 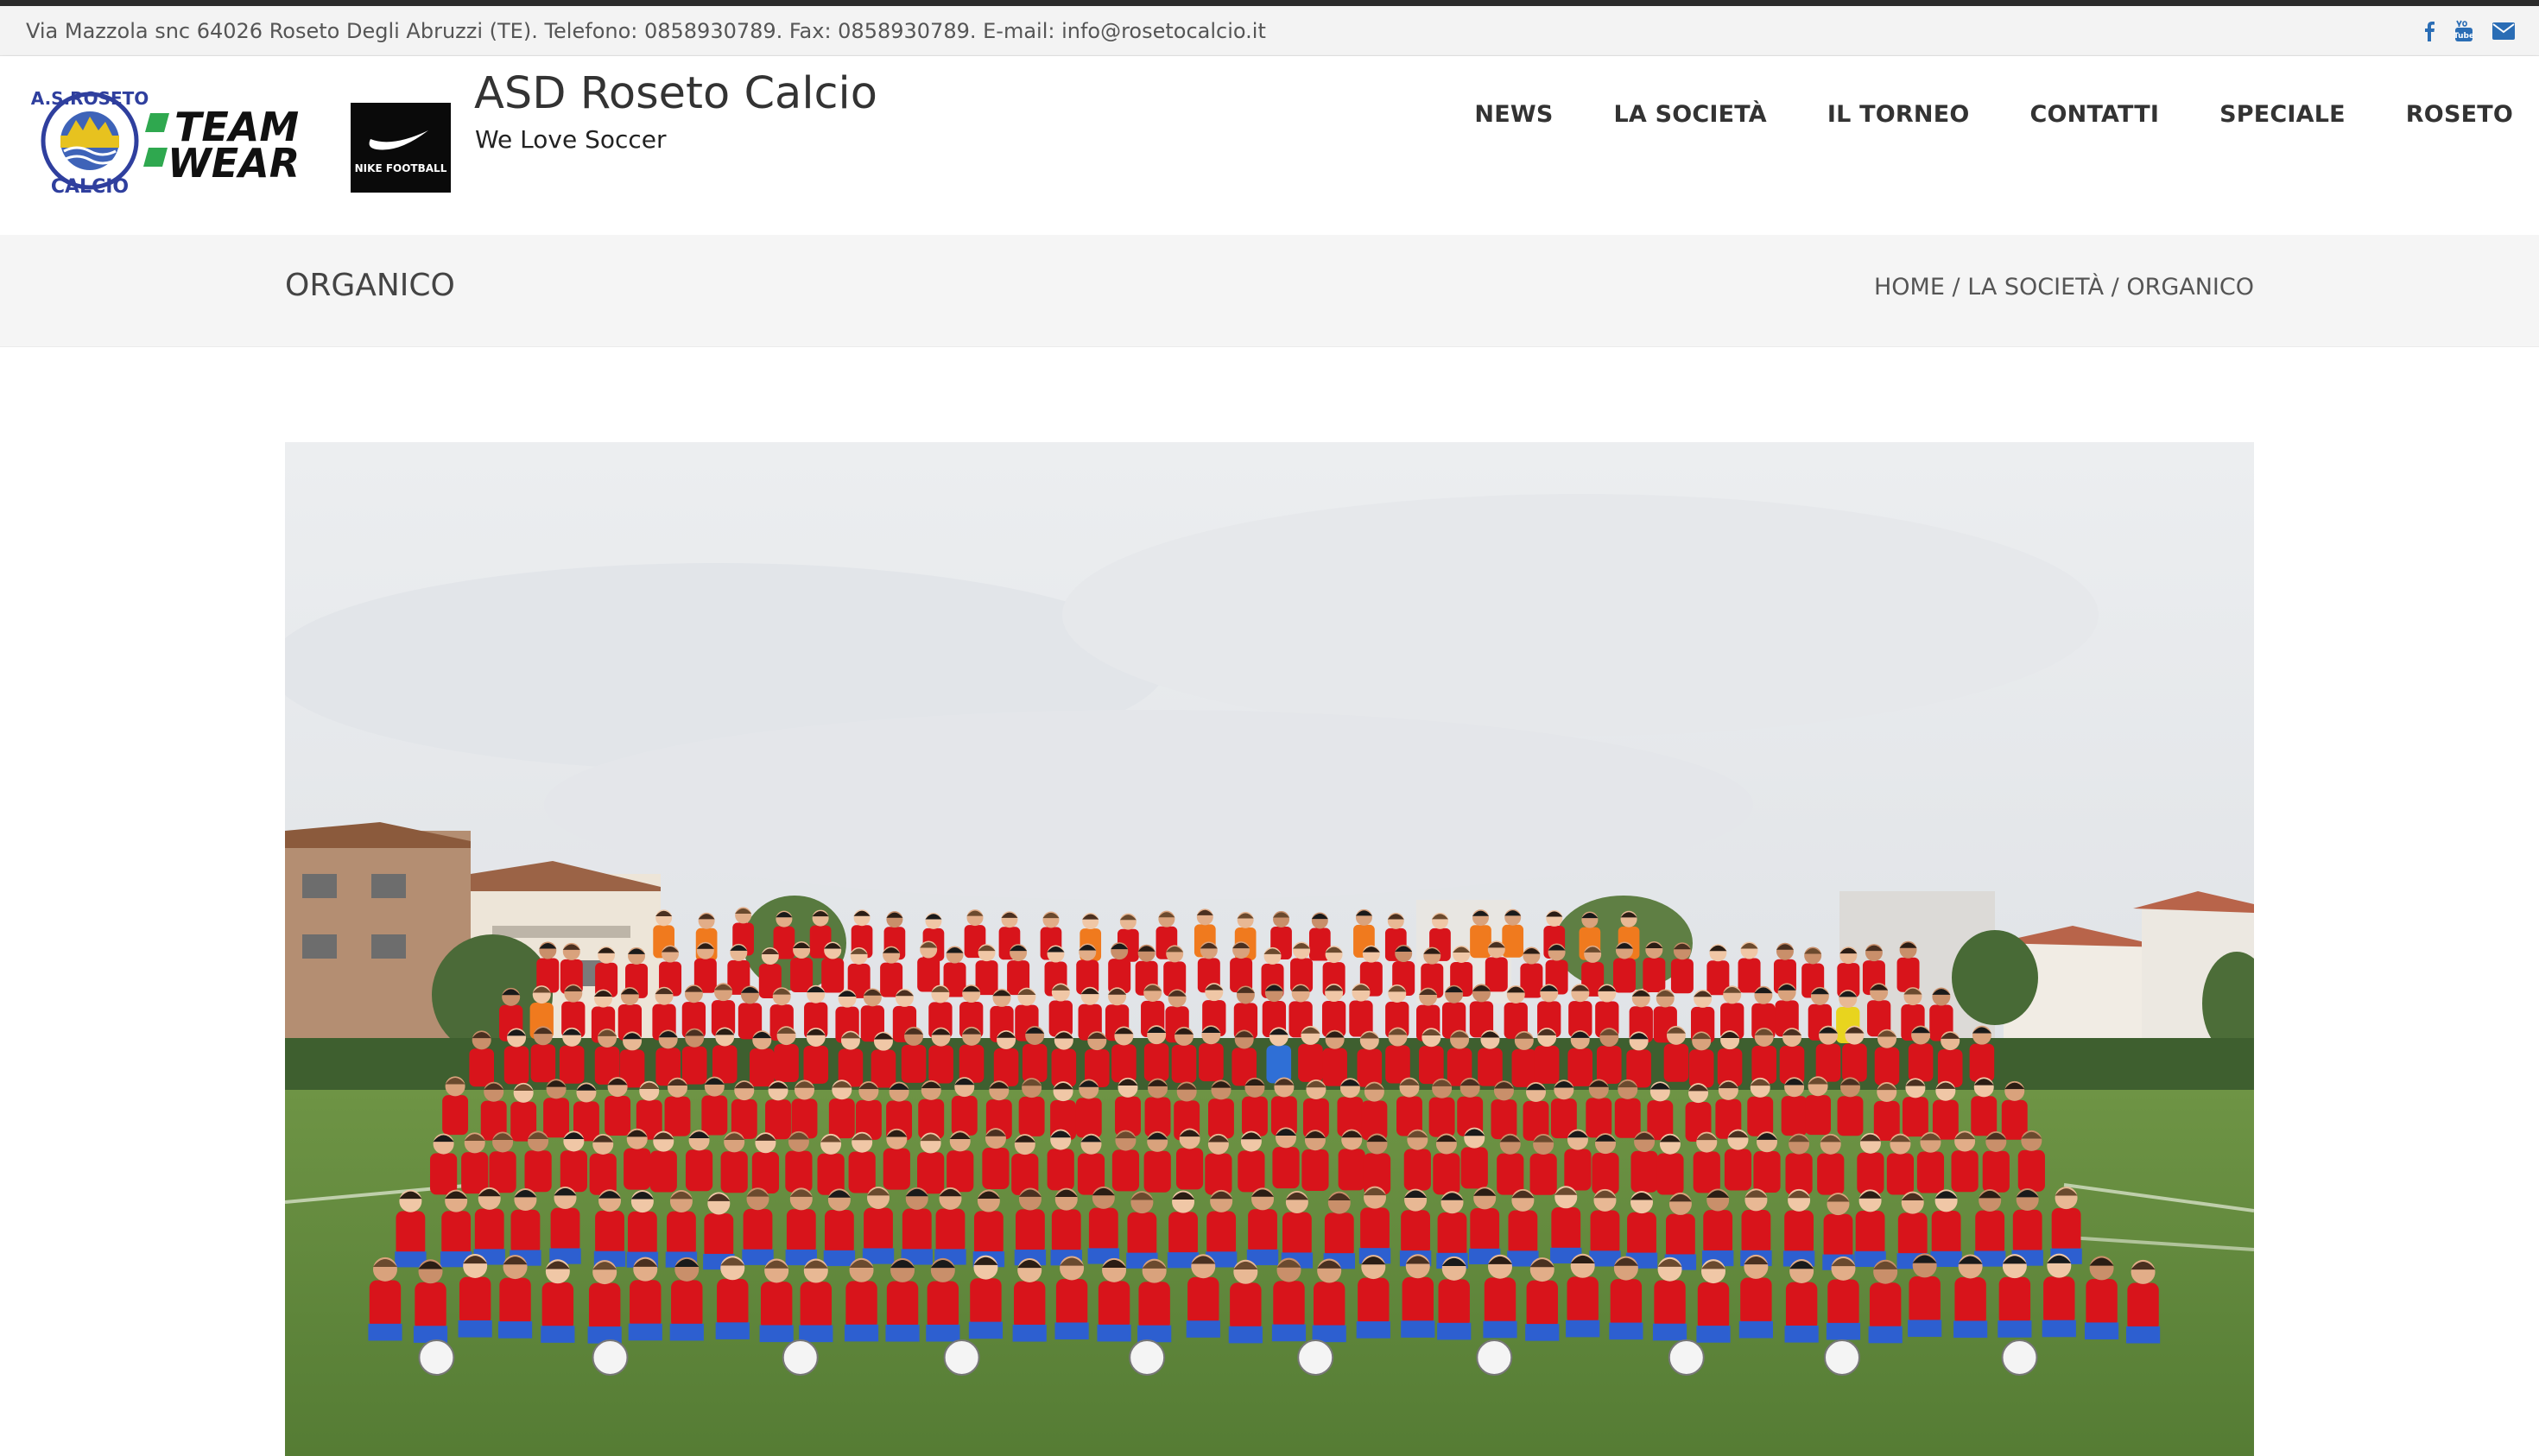 What do you see at coordinates (2503, 31) in the screenshot?
I see `envelope-icon` at bounding box center [2503, 31].